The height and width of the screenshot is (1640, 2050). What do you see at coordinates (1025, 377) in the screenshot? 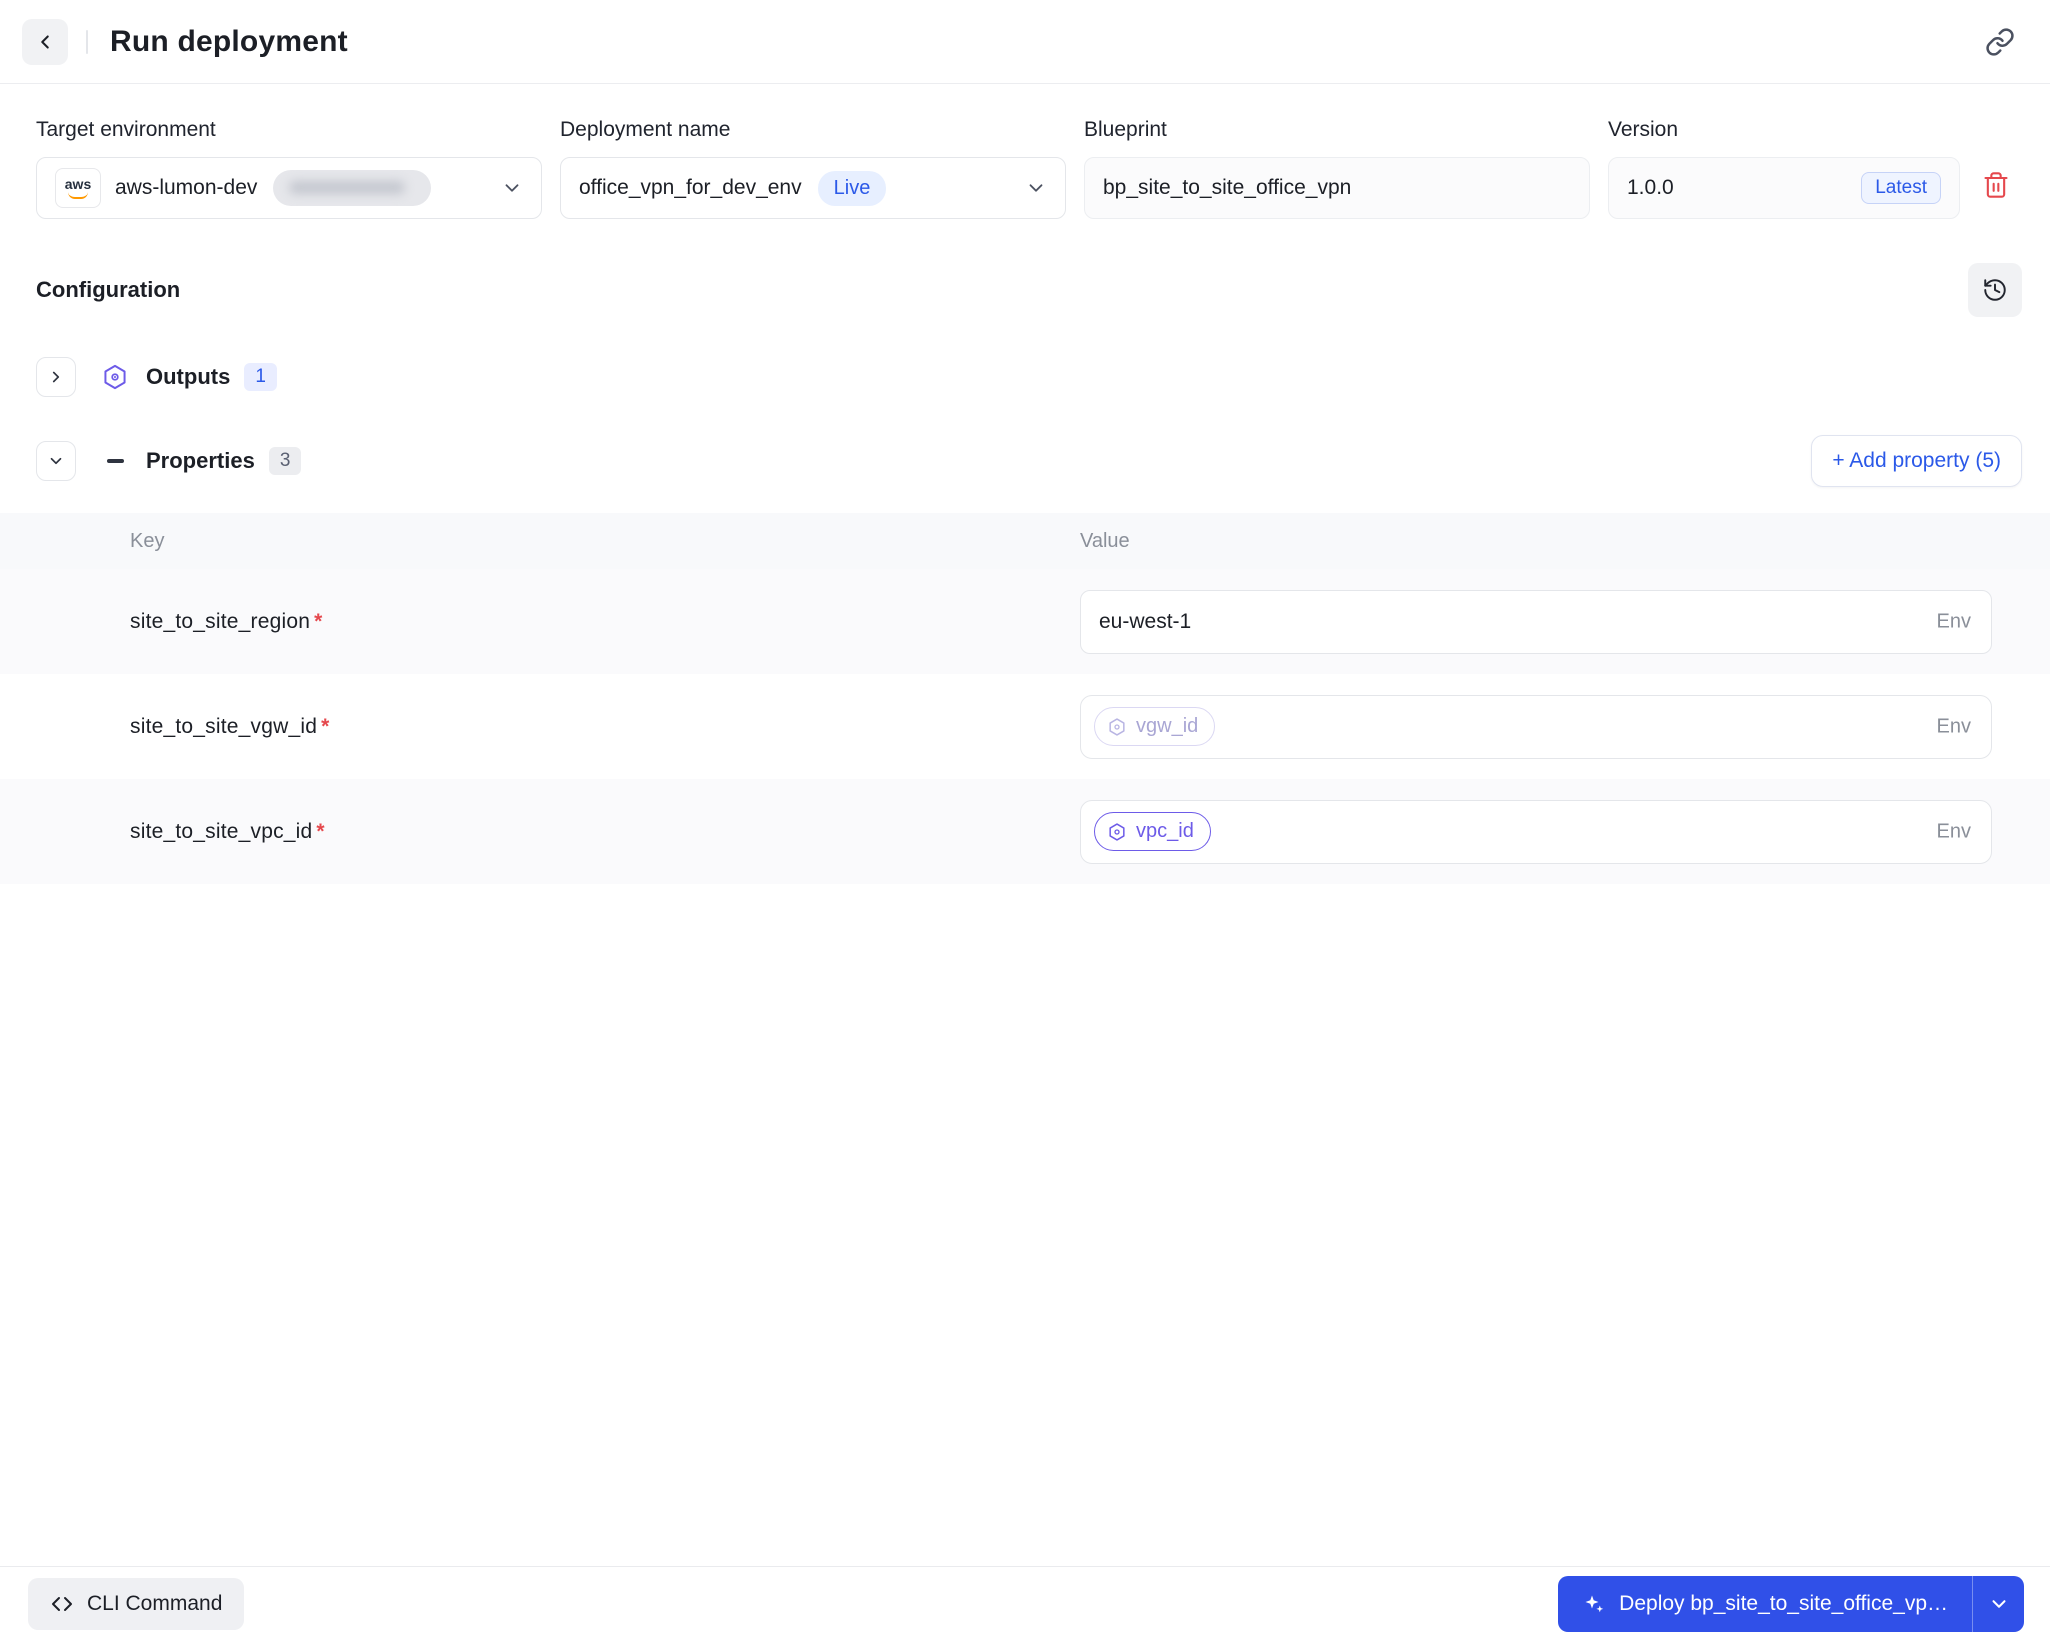
I see `outputs-section-row: Outputs 1` at bounding box center [1025, 377].